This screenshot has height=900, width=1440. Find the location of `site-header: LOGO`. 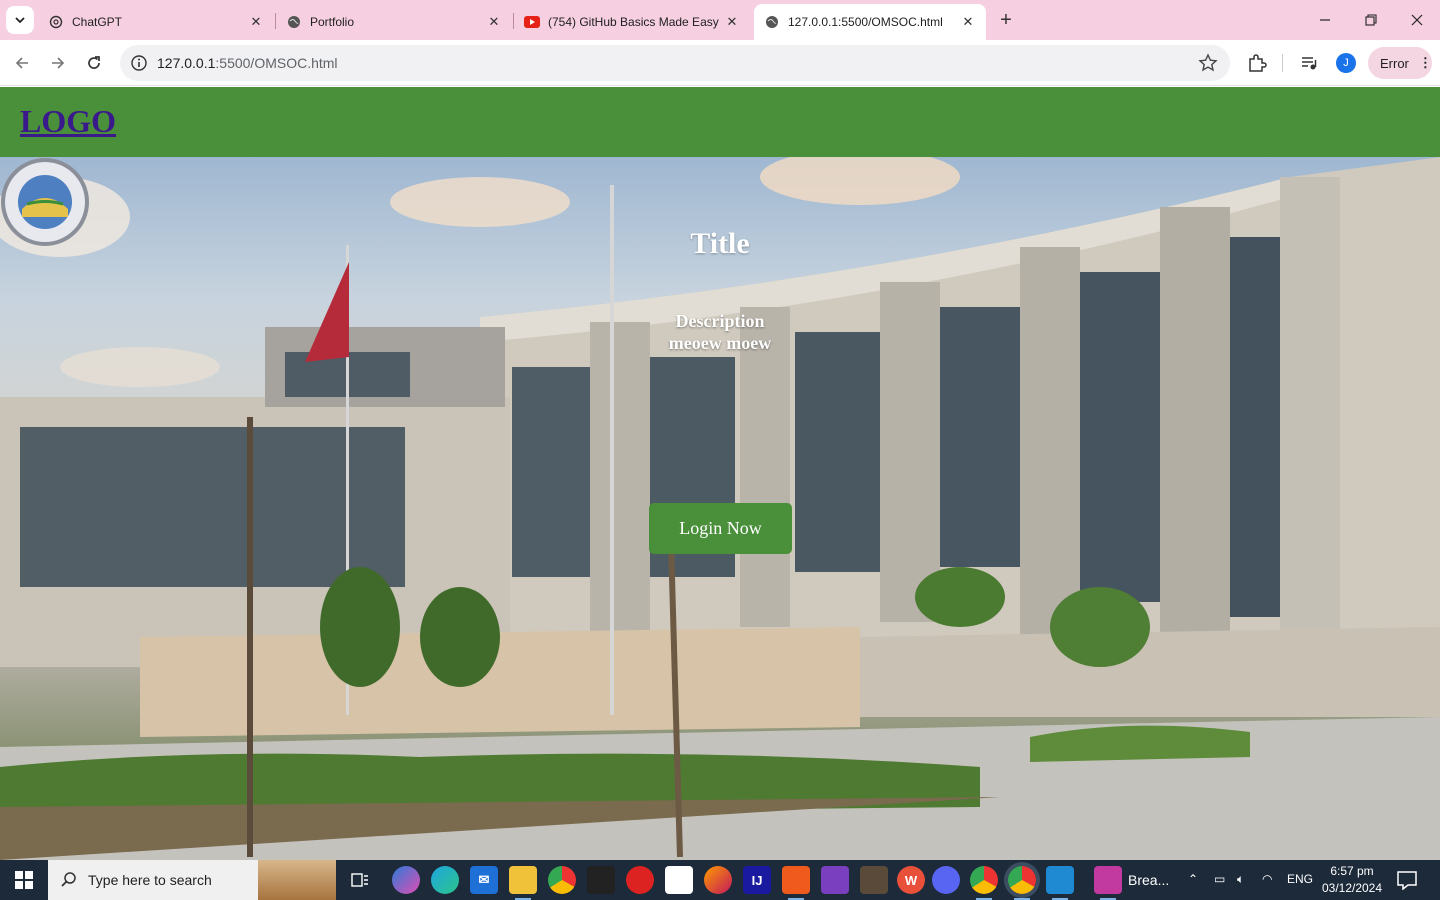

site-header: LOGO is located at coordinates (720, 122).